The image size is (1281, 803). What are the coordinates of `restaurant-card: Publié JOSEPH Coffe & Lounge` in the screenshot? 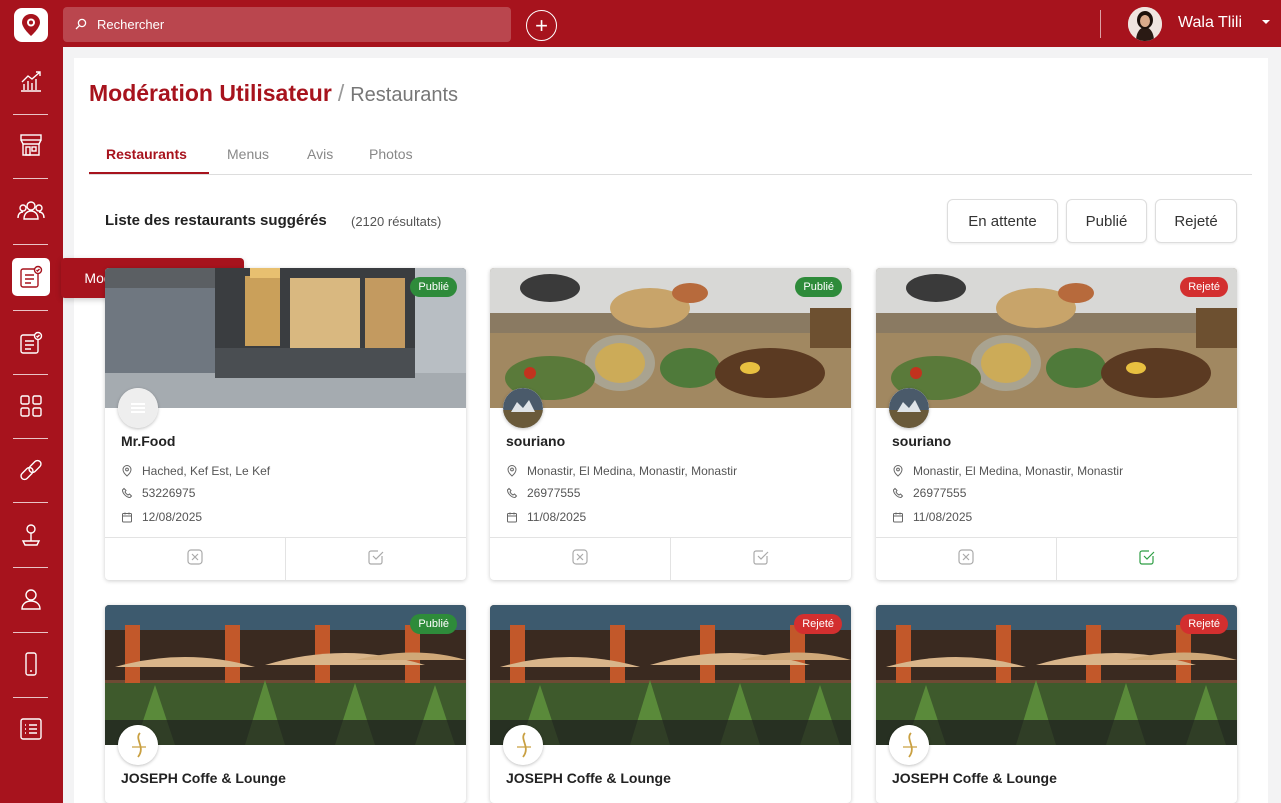 It's located at (285, 704).